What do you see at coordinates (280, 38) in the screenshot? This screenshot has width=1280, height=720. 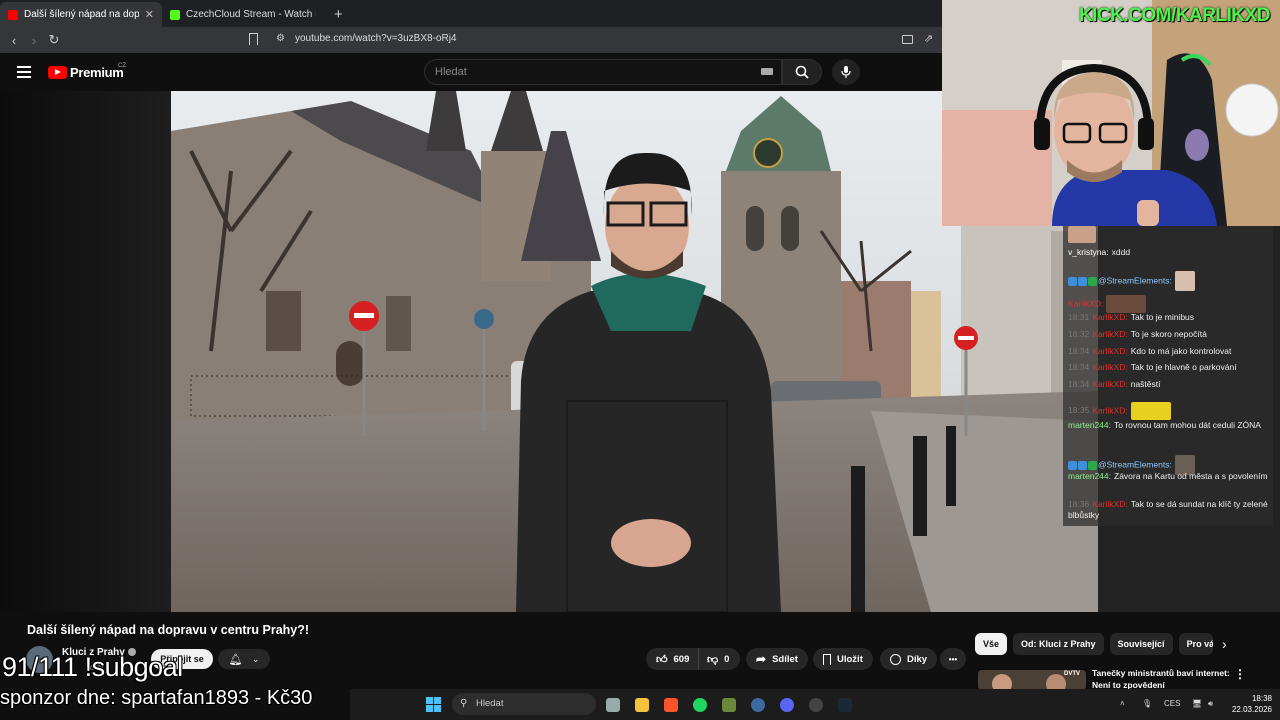 I see `site-info-icon: ⚙` at bounding box center [280, 38].